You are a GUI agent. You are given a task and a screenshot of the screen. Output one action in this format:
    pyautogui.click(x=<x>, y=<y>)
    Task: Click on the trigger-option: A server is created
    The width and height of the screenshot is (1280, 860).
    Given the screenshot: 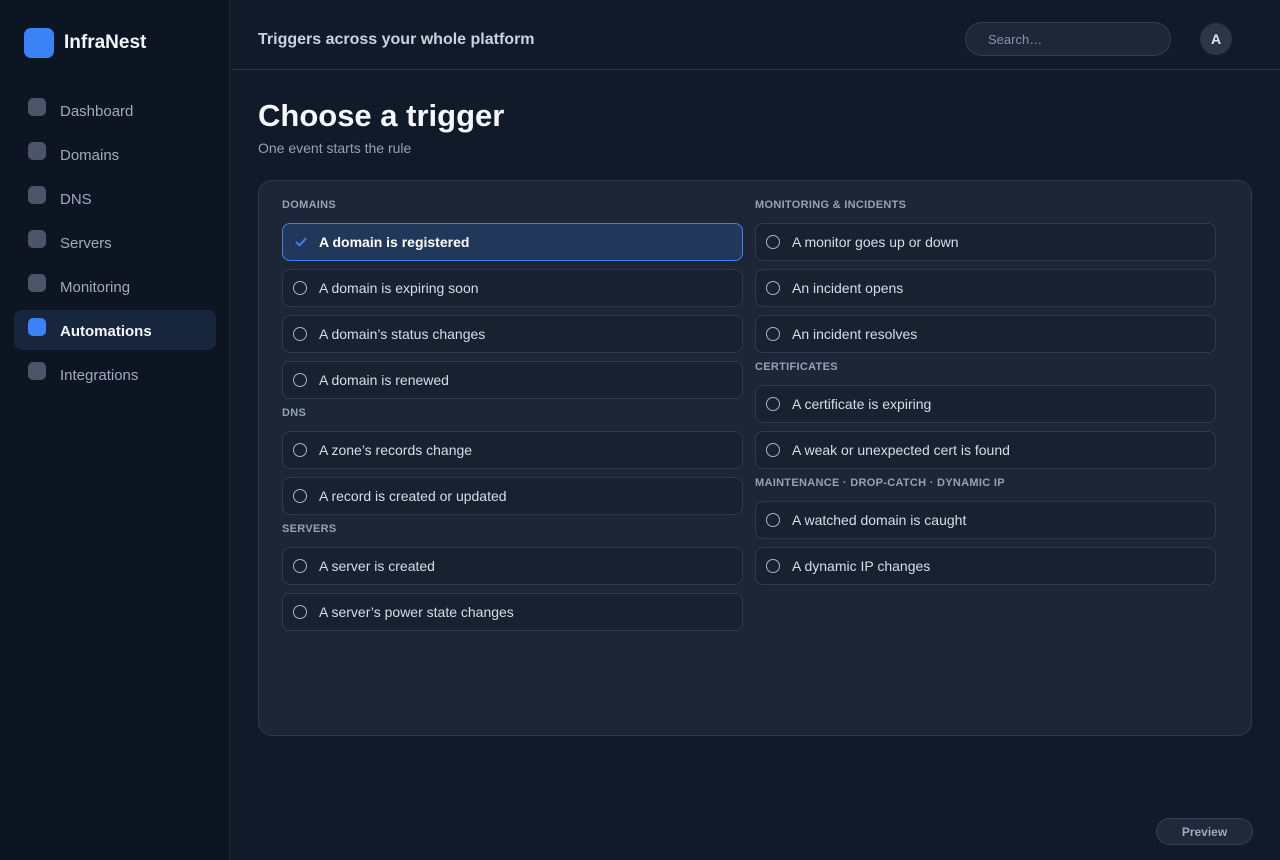 What is the action you would take?
    pyautogui.click(x=512, y=566)
    